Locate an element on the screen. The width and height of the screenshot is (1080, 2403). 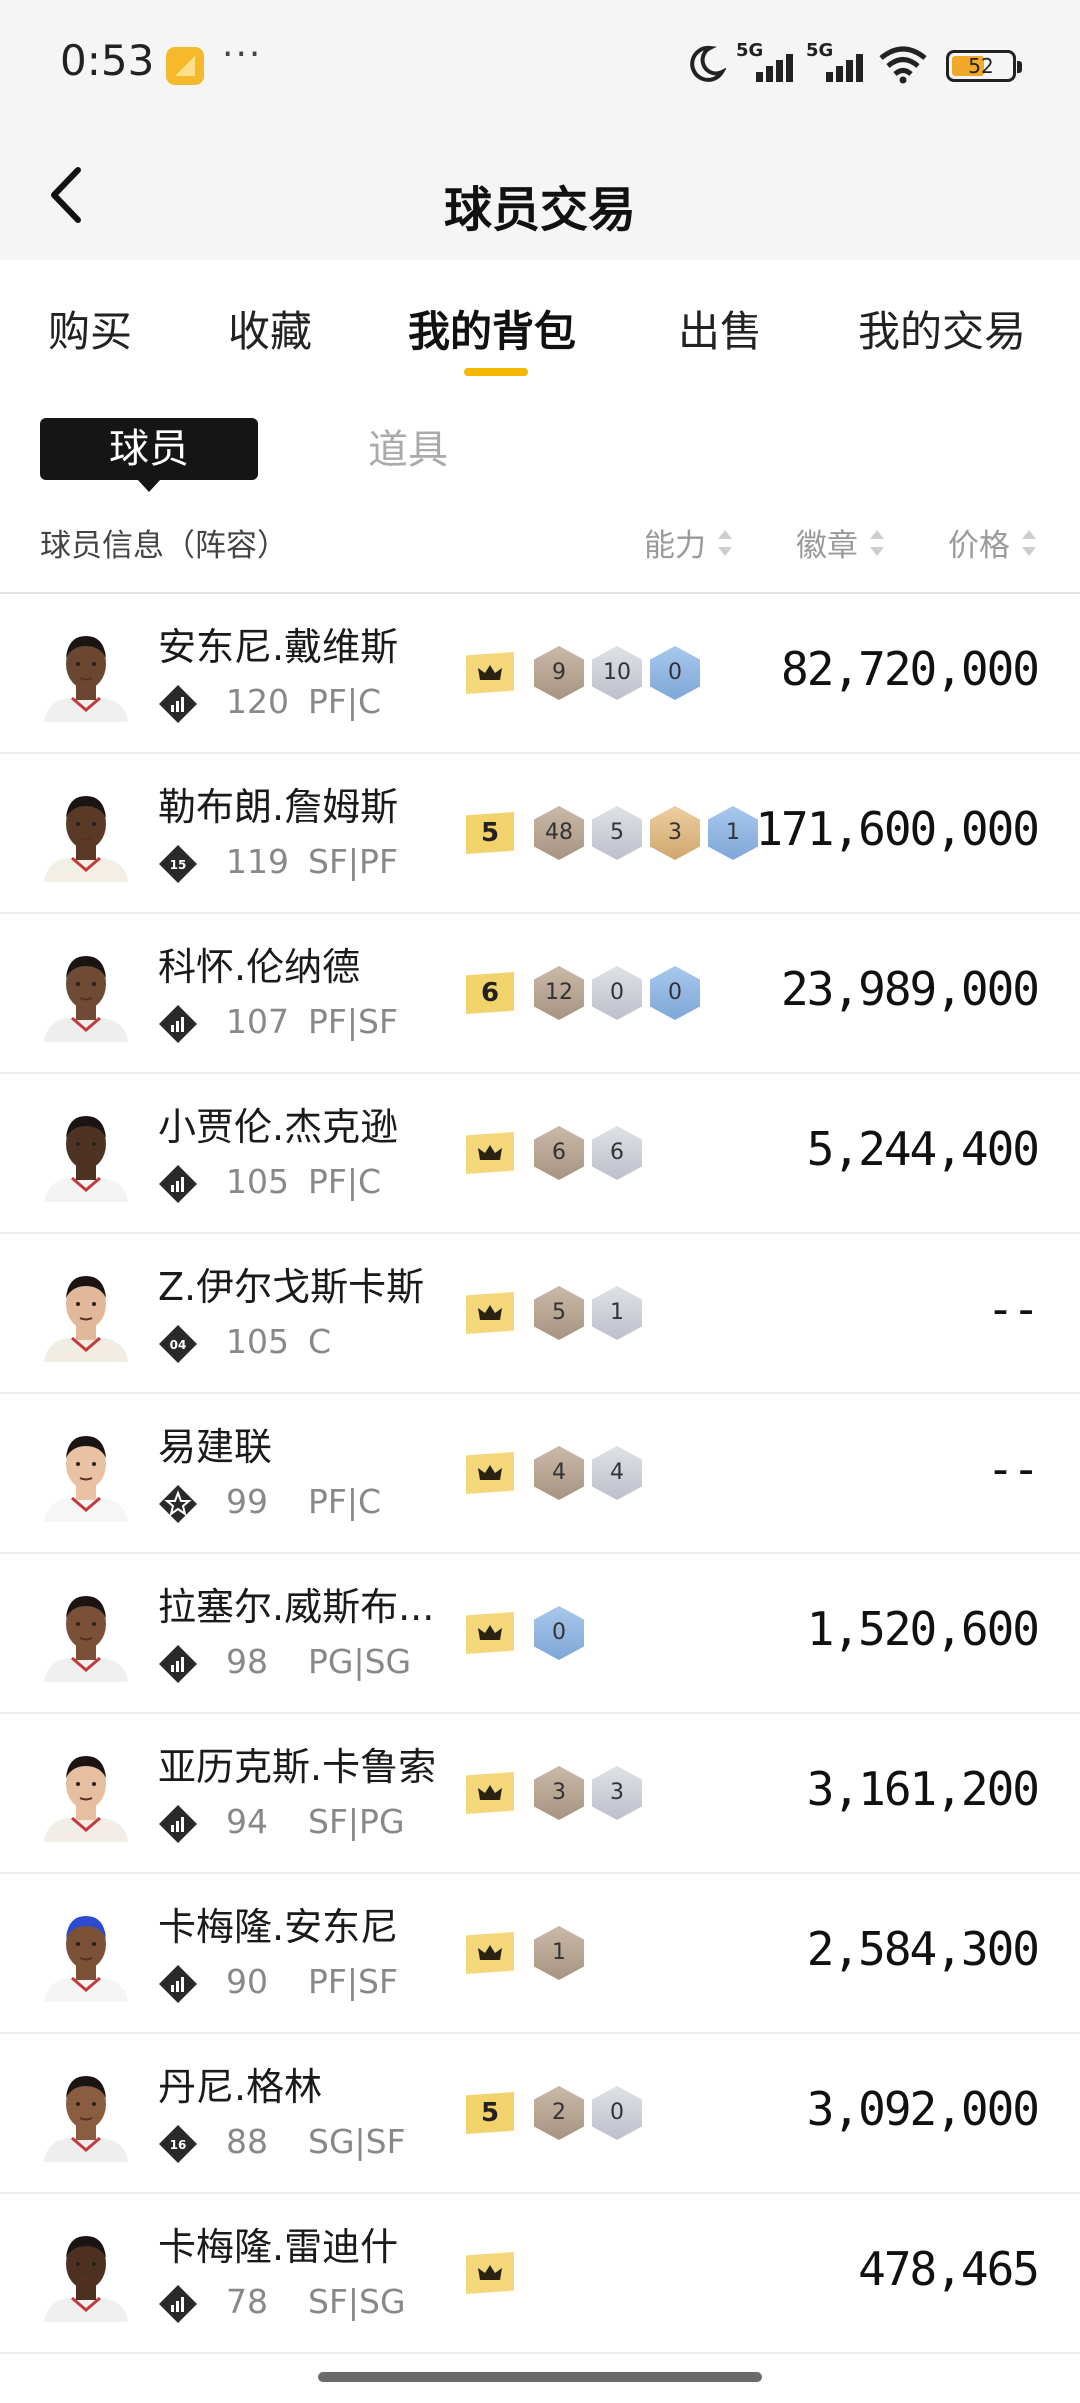
player-price: 2,584,300 is located at coordinates (923, 1949).